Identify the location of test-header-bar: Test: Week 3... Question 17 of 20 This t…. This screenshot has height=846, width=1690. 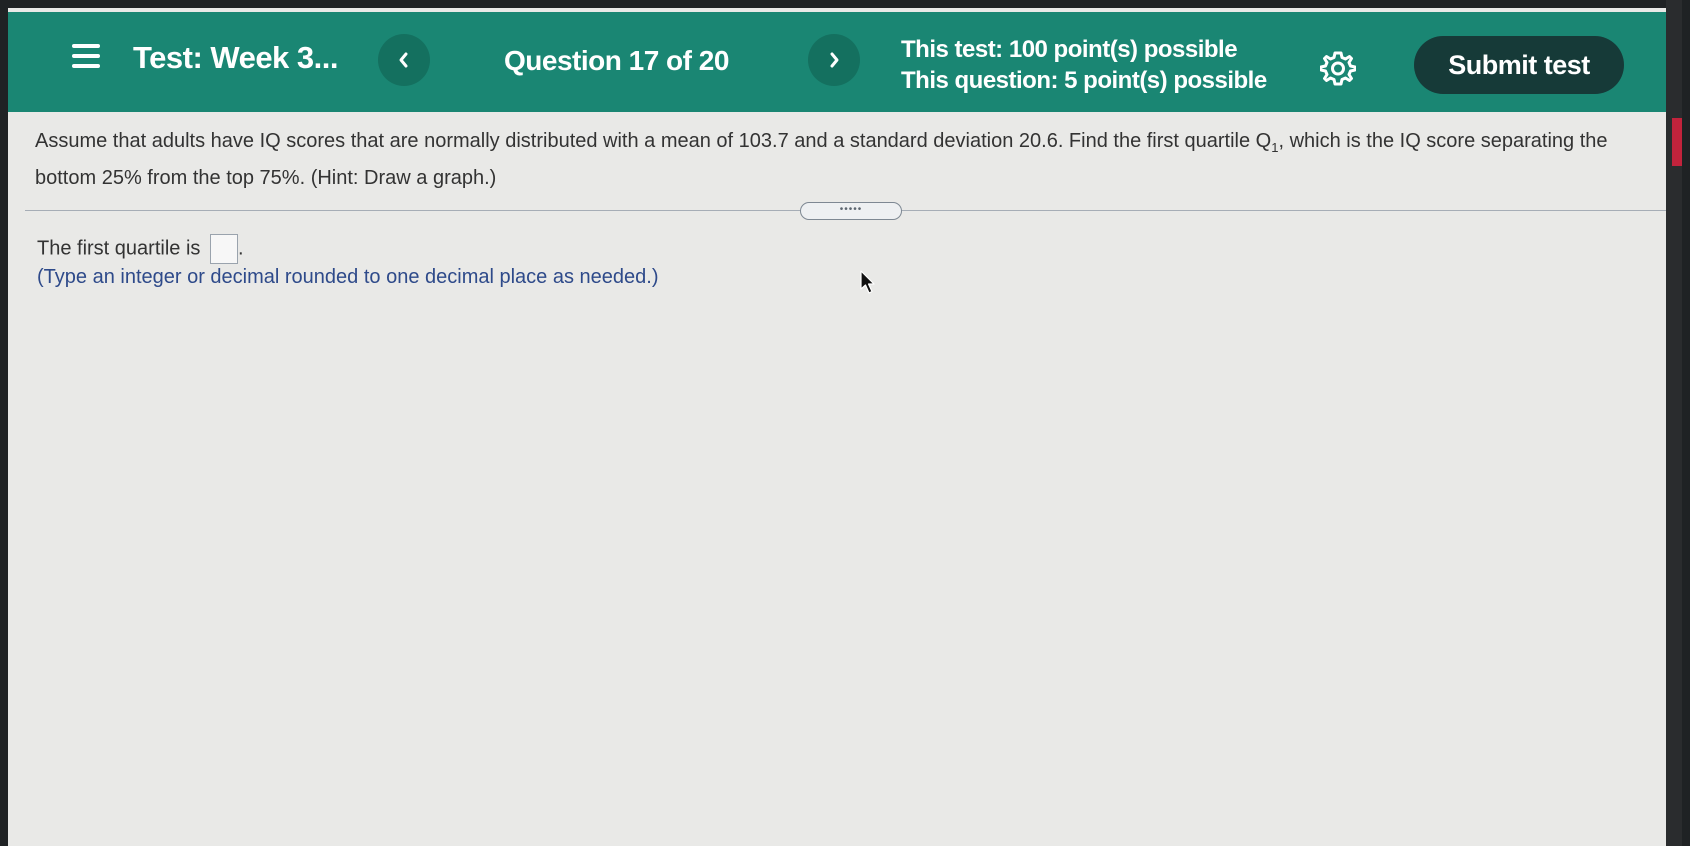
(842, 62).